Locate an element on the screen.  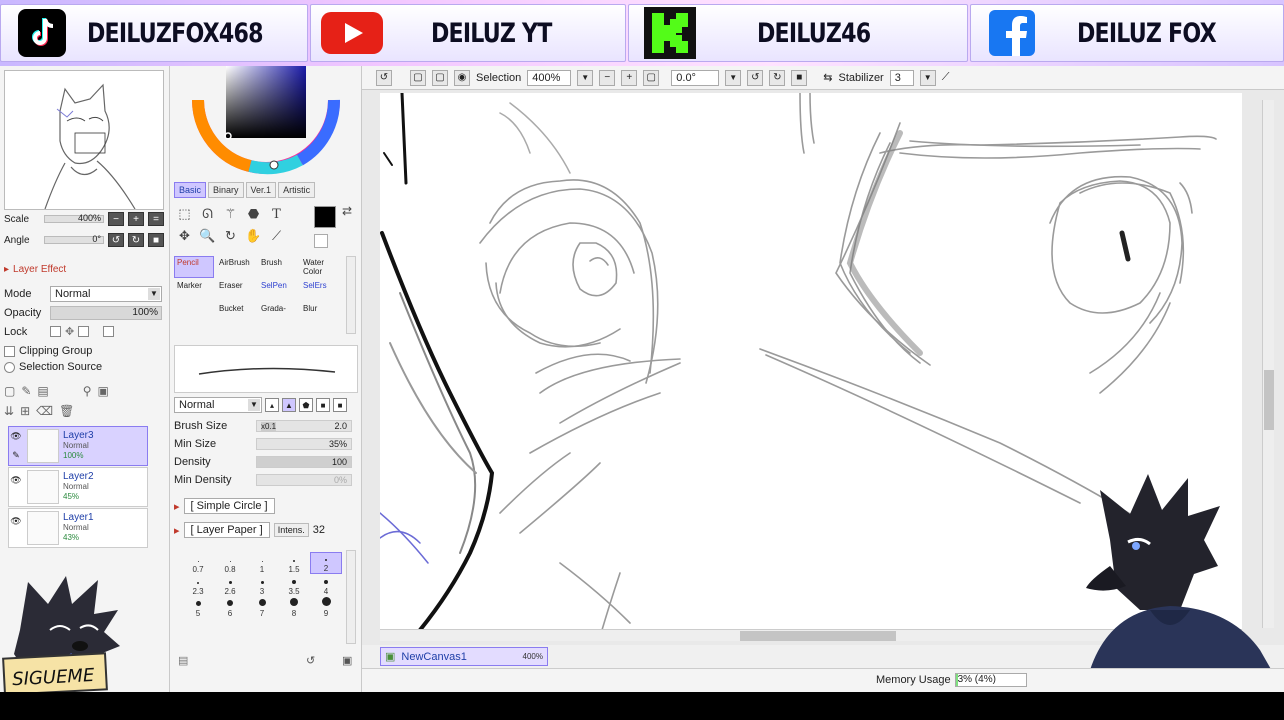
brush-bucket: Bucket is located at coordinates (236, 313).